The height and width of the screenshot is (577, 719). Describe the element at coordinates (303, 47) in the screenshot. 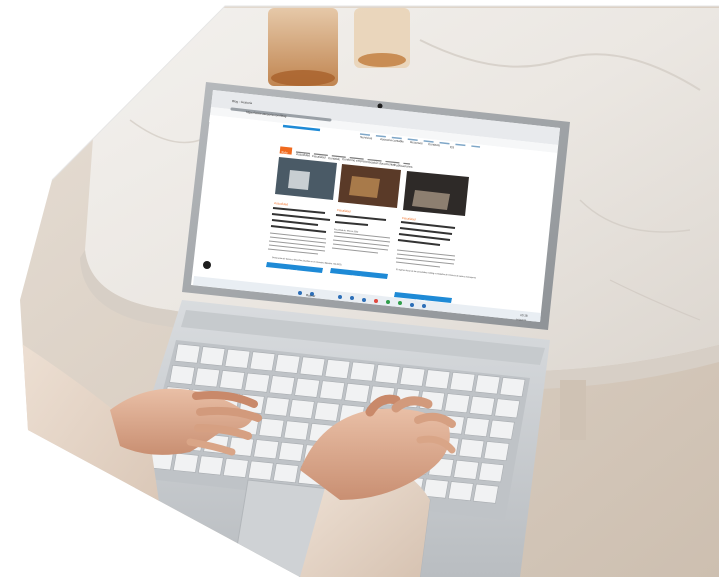

I see `glass-left` at that location.